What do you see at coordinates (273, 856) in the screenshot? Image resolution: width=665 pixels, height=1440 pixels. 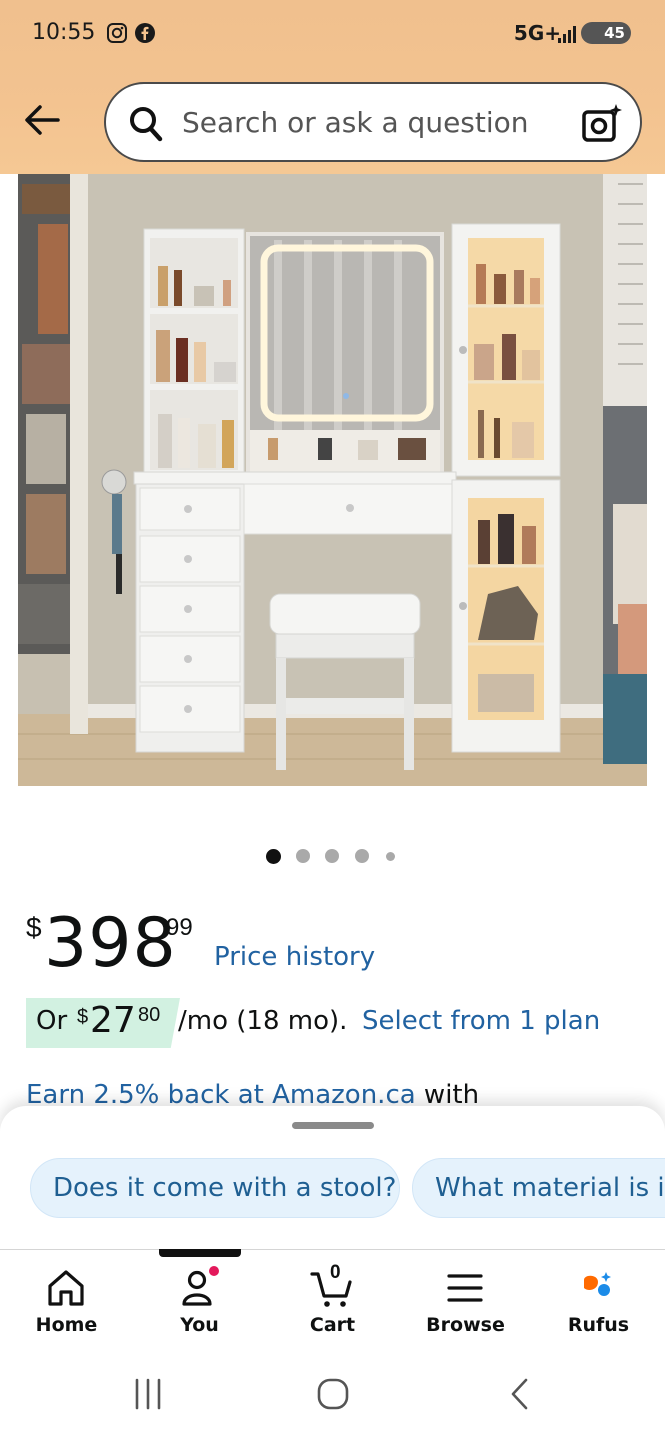 I see `carousel-dot-active` at bounding box center [273, 856].